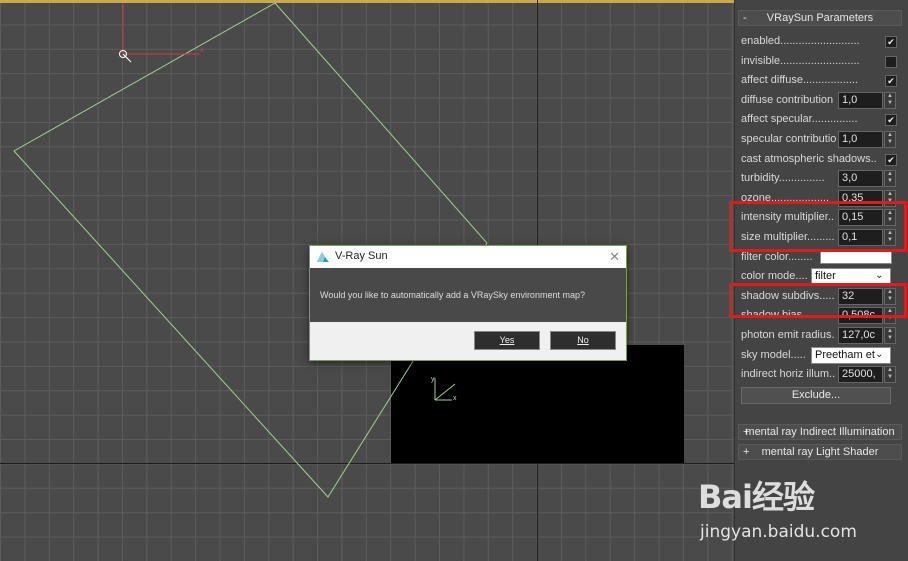 The height and width of the screenshot is (561, 908). I want to click on rollout-title: VRaySun Parameters, so click(820, 18).